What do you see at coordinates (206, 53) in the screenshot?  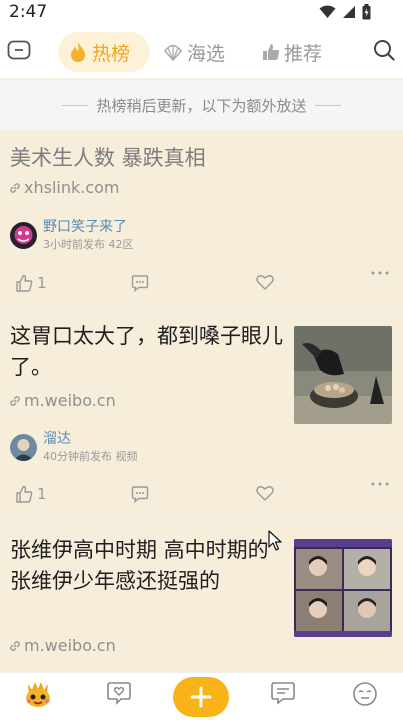 I see `tab-label: 海选` at bounding box center [206, 53].